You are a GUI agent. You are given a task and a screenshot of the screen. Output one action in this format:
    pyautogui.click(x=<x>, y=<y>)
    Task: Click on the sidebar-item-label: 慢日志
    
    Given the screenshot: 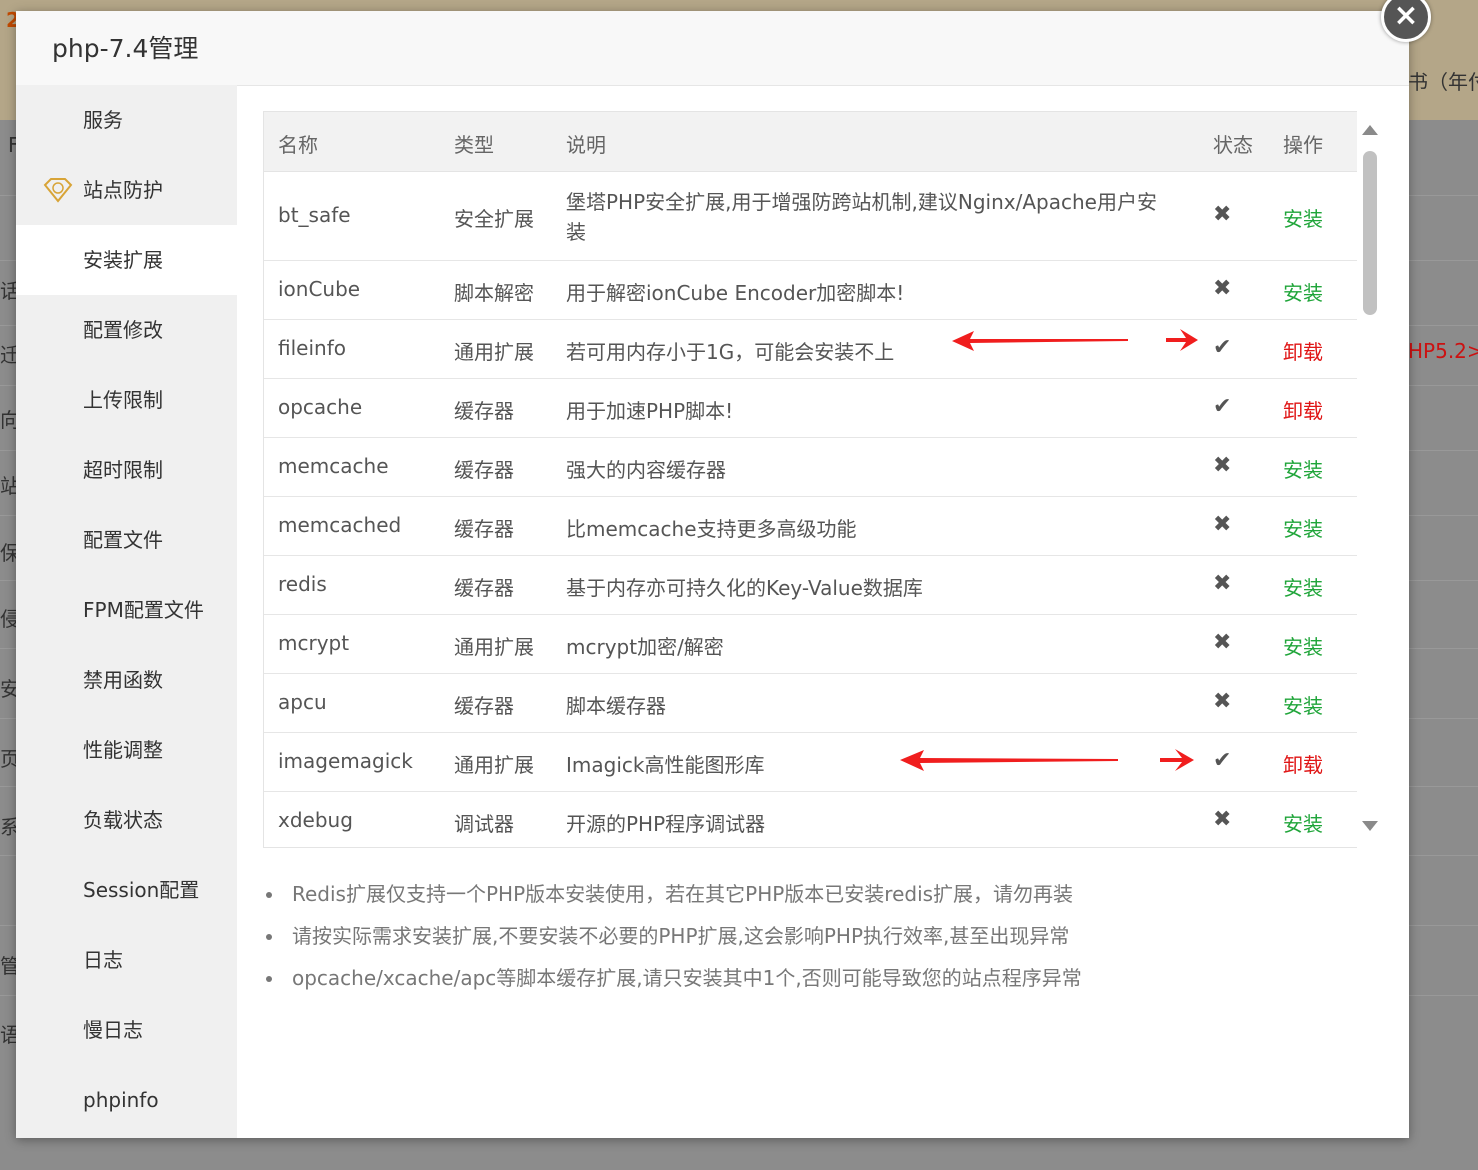 What is the action you would take?
    pyautogui.click(x=113, y=1030)
    